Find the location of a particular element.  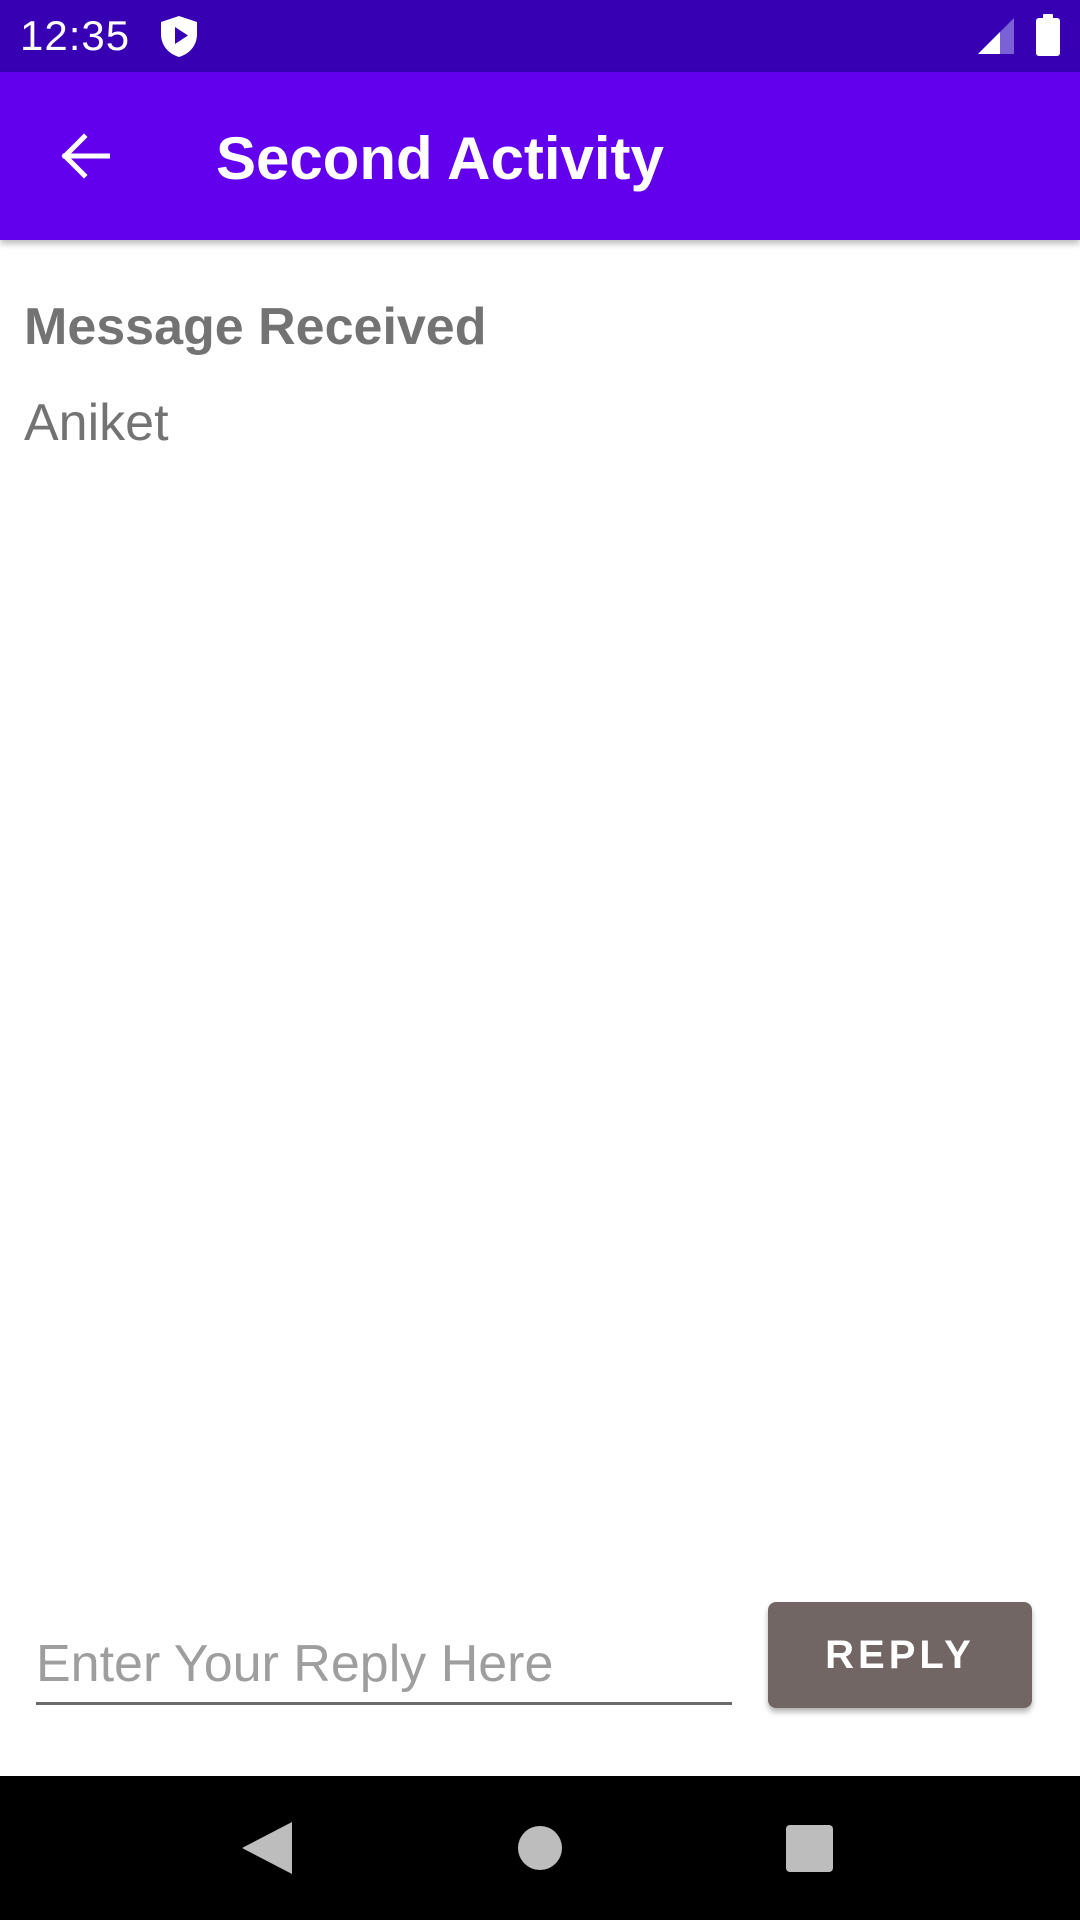

message-heading: Message Received is located at coordinates (255, 327).